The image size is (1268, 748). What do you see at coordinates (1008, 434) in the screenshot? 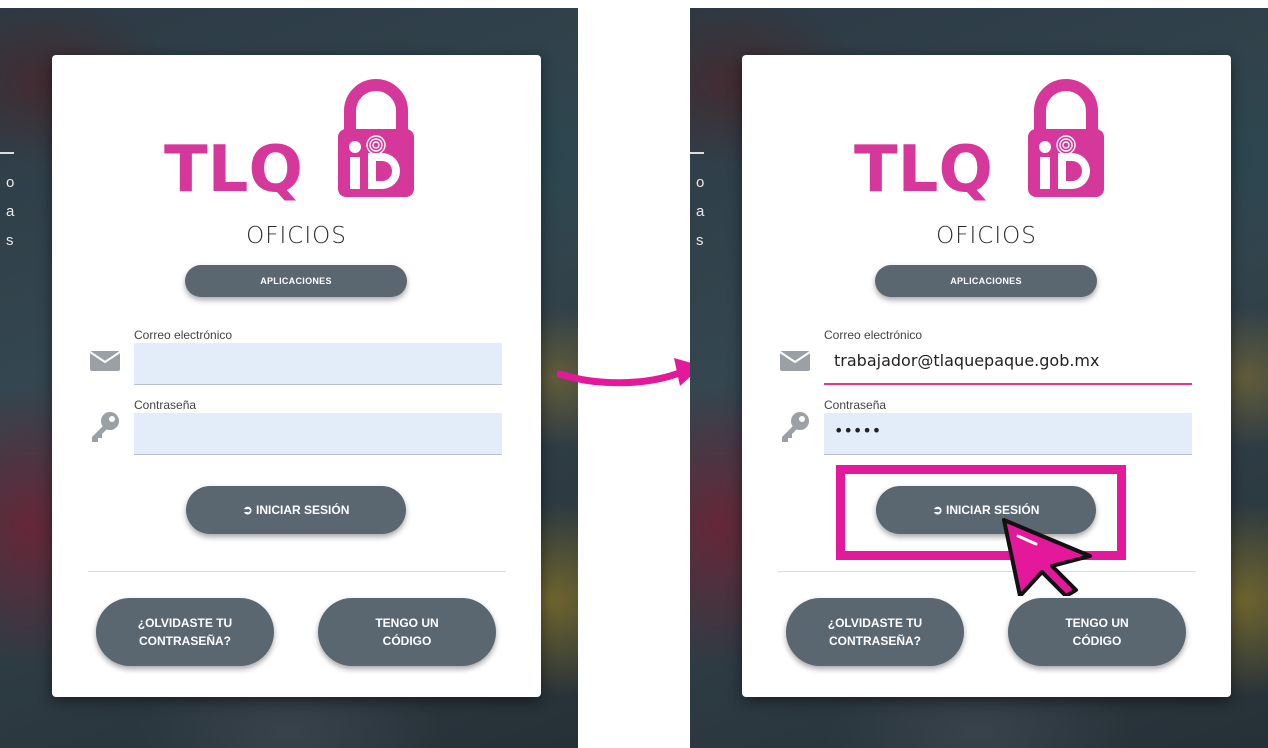
I see `password-input: •••••` at bounding box center [1008, 434].